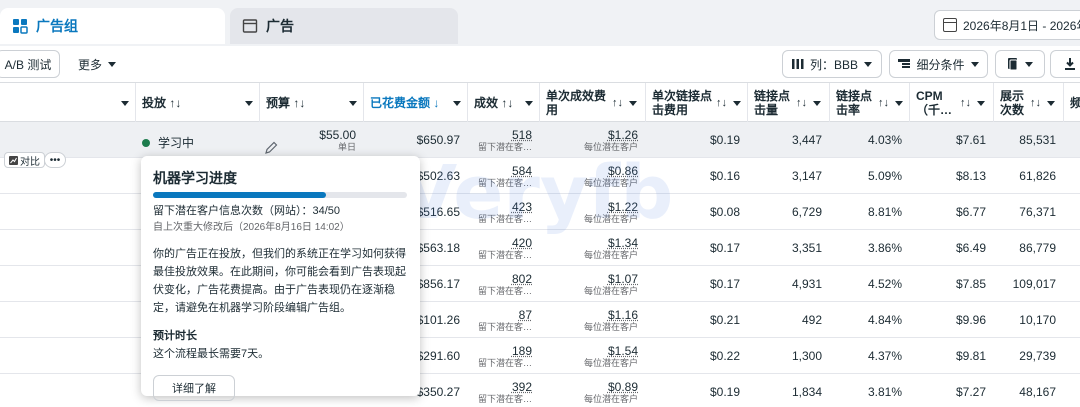 This screenshot has height=407, width=1080. What do you see at coordinates (20, 26) in the screenshot?
I see `grid-icon` at bounding box center [20, 26].